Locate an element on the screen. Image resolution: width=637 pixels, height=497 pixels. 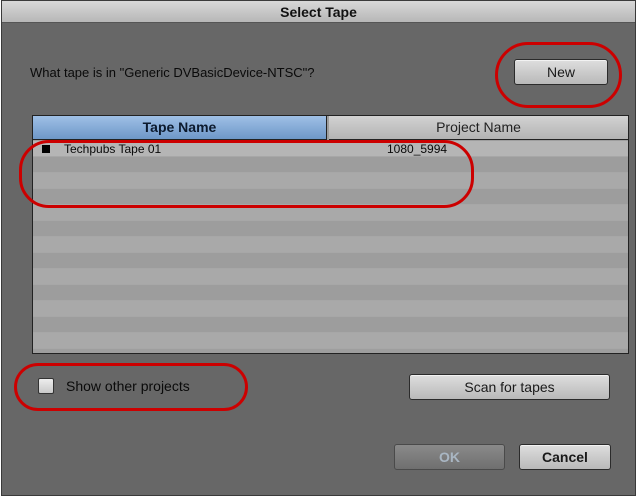
new-tape-button: New is located at coordinates (561, 72).